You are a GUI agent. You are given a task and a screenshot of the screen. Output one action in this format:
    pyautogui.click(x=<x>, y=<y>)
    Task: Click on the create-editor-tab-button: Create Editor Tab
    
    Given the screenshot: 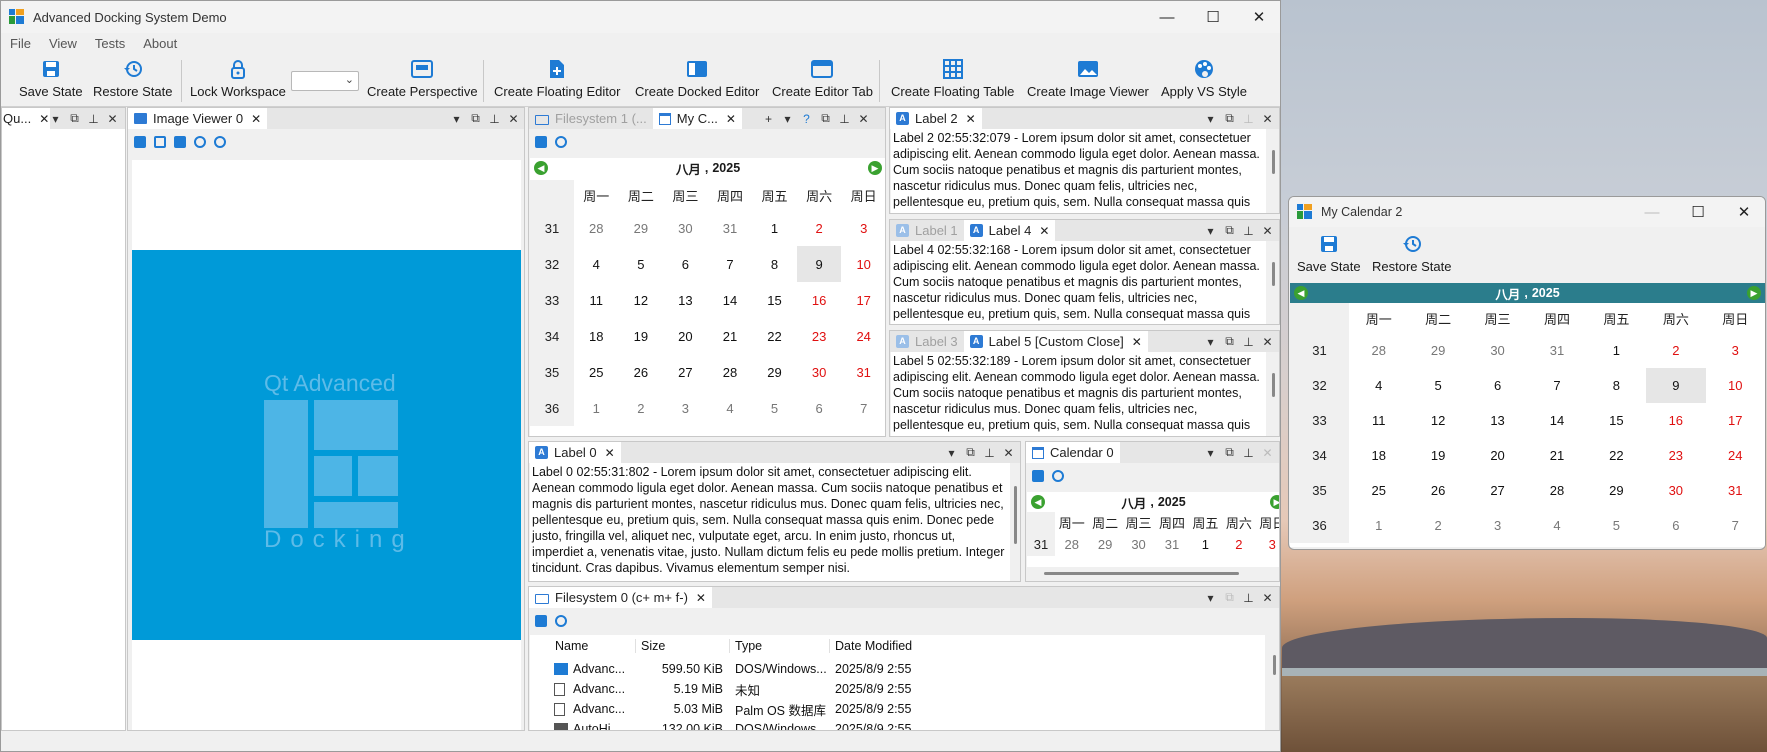 What is the action you would take?
    pyautogui.click(x=822, y=81)
    